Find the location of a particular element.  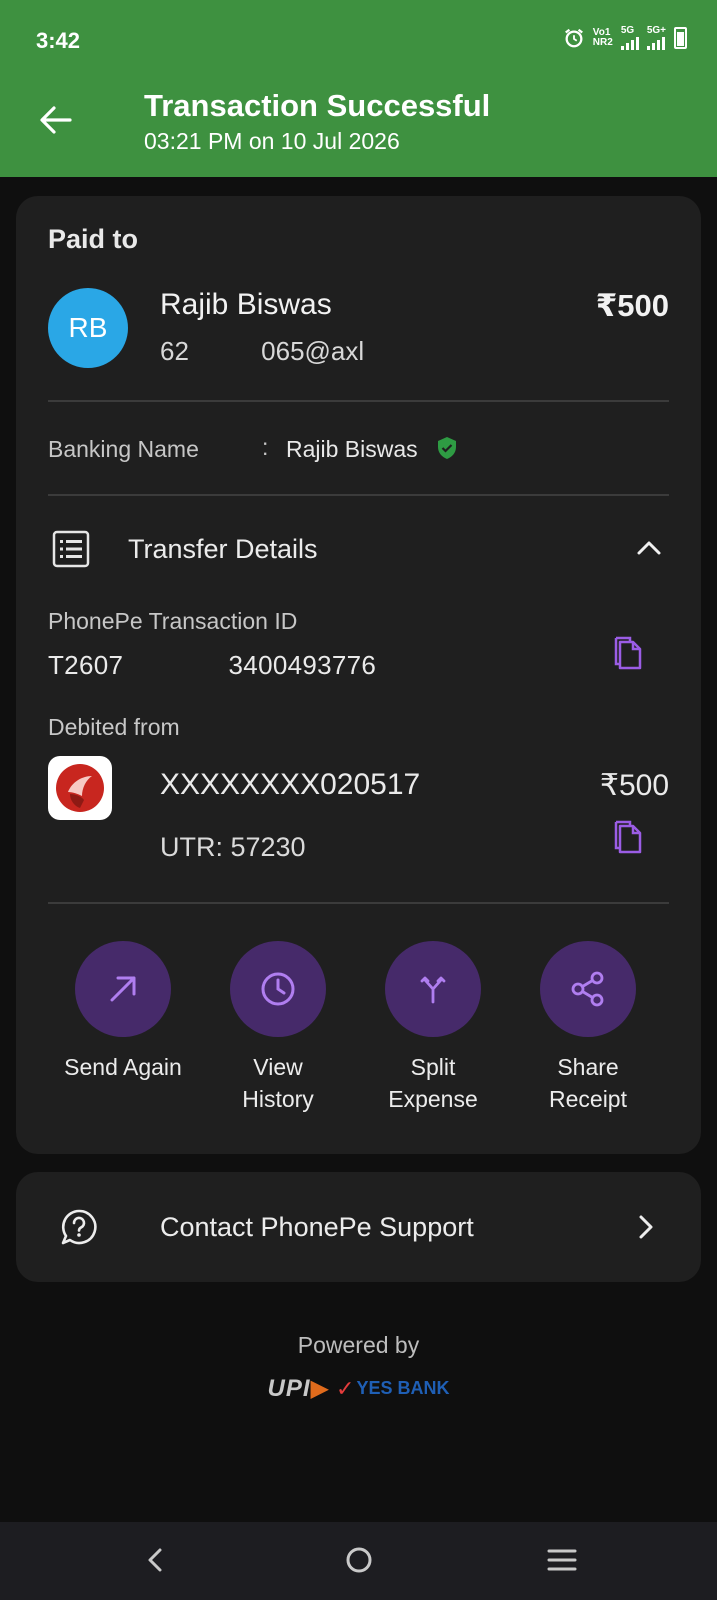

avatar: RB is located at coordinates (88, 328).